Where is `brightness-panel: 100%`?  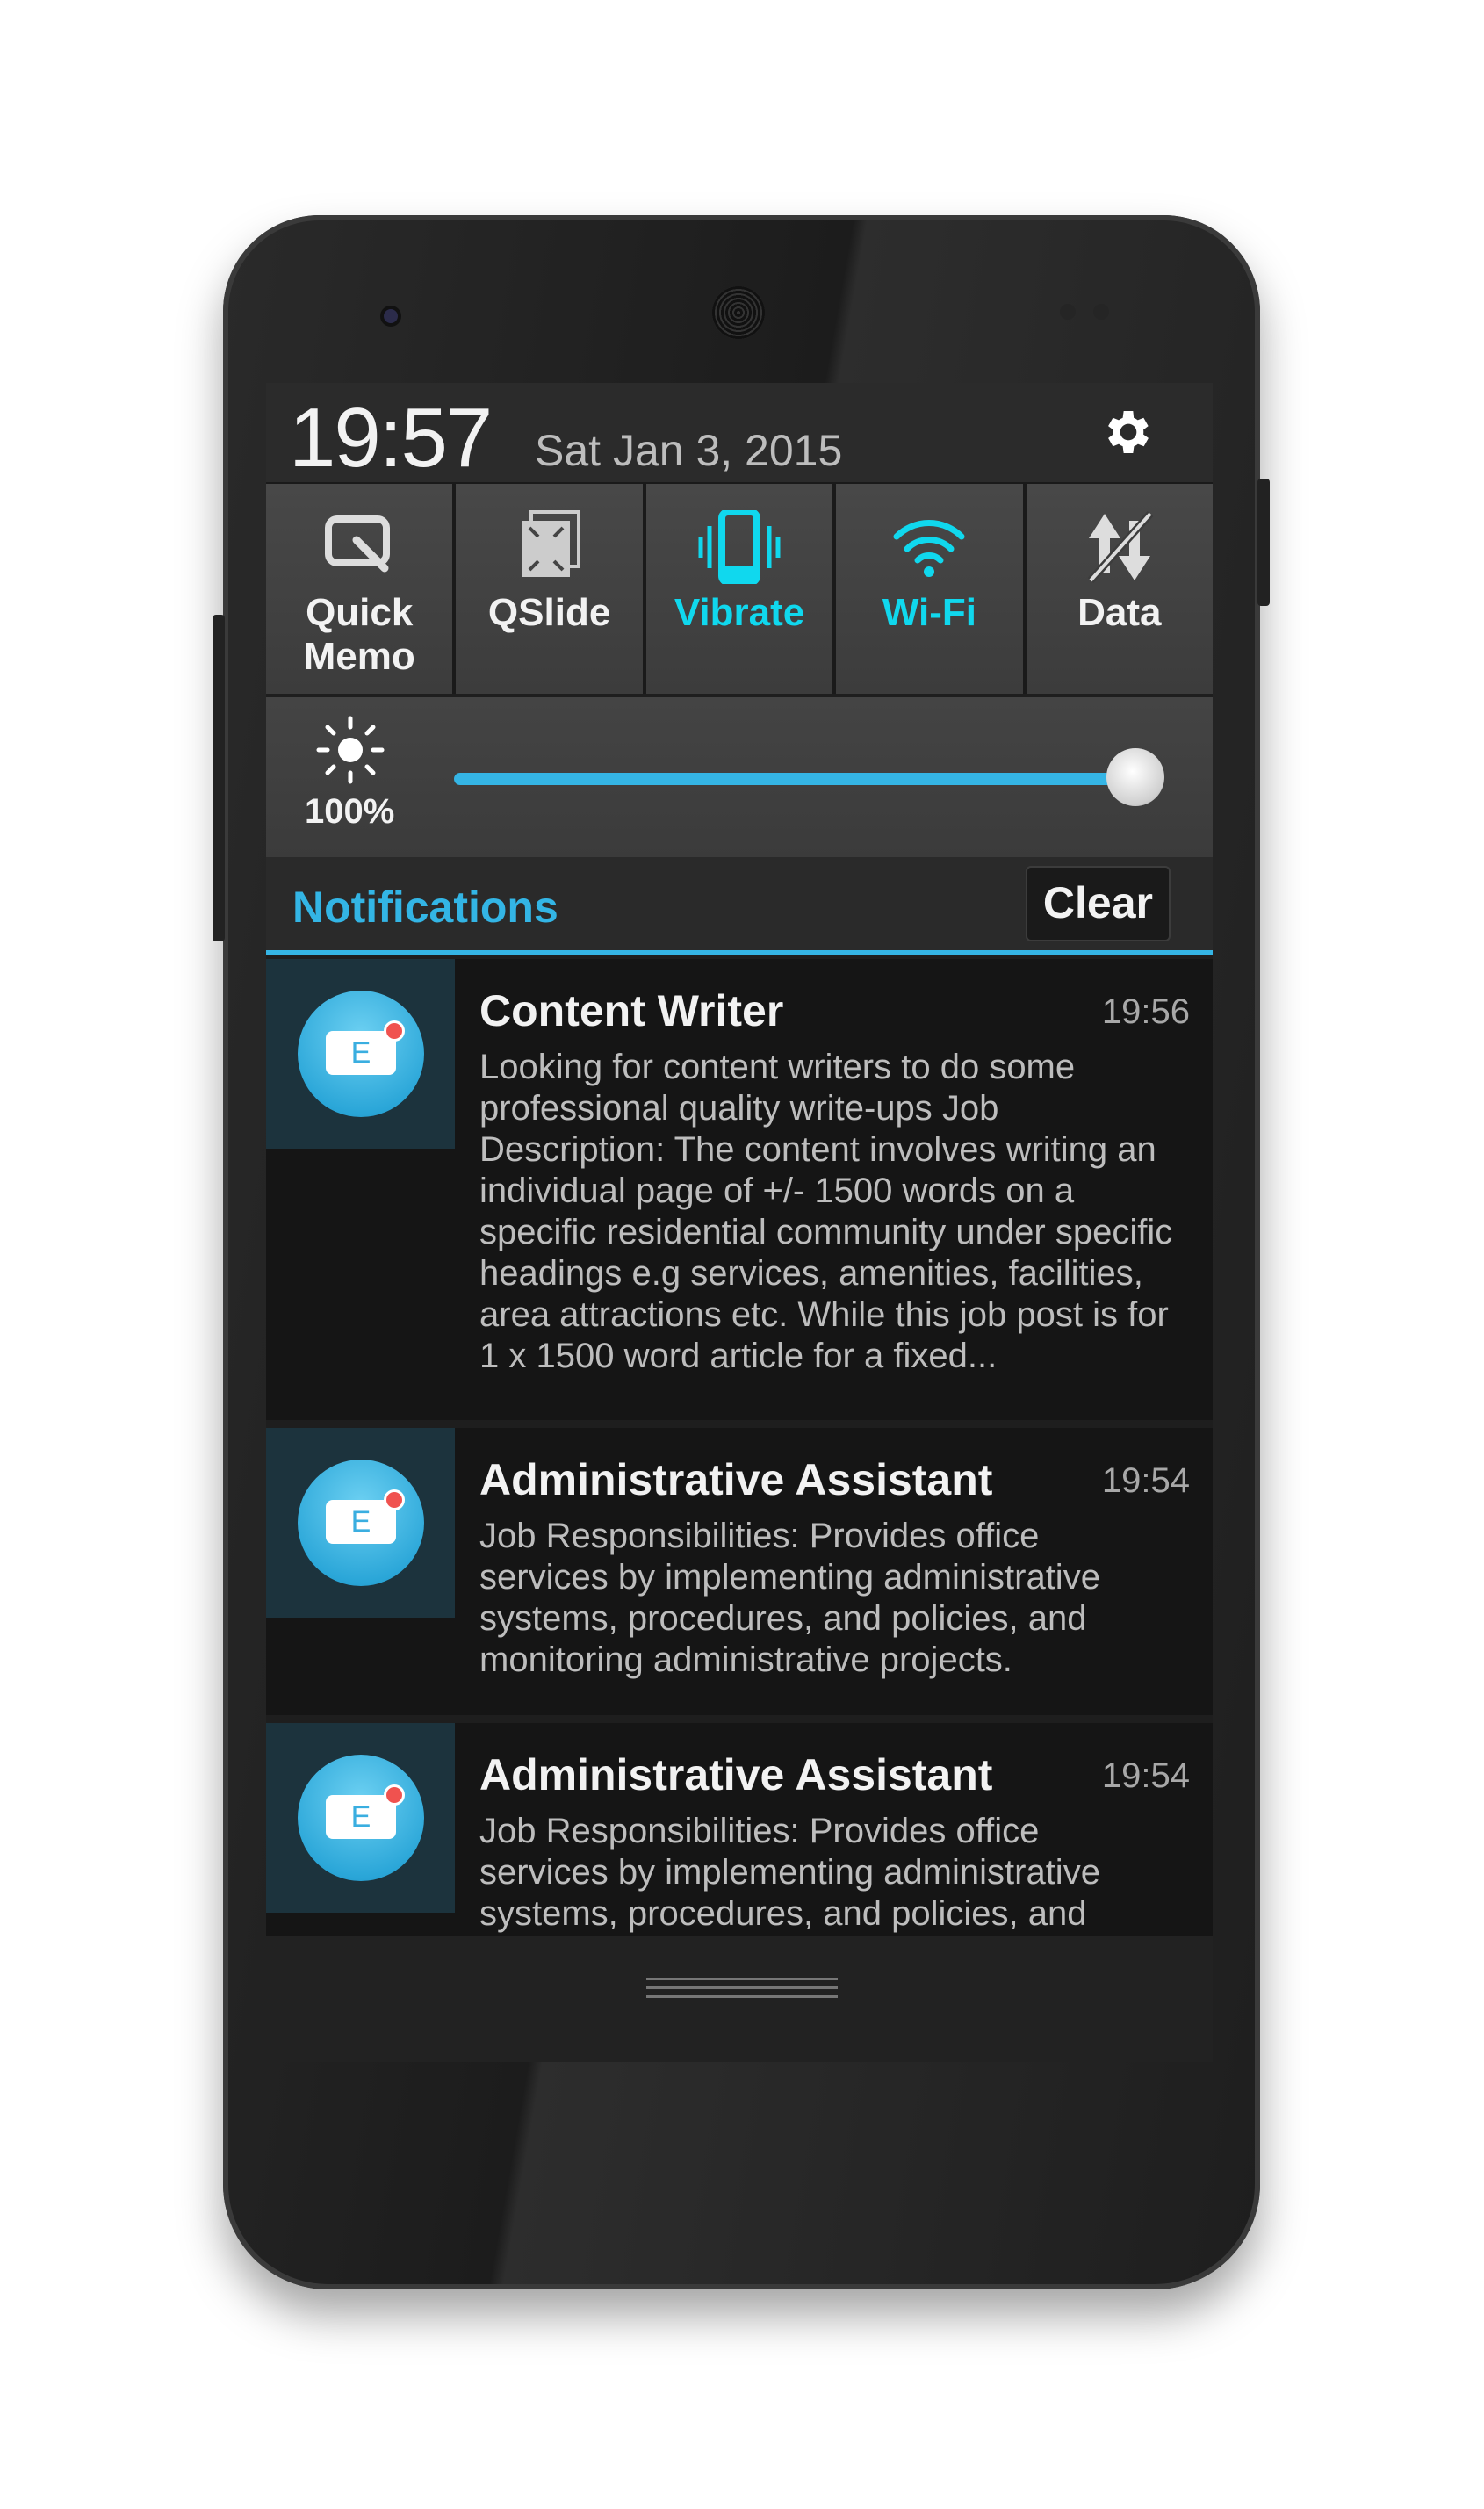 brightness-panel: 100% is located at coordinates (739, 777).